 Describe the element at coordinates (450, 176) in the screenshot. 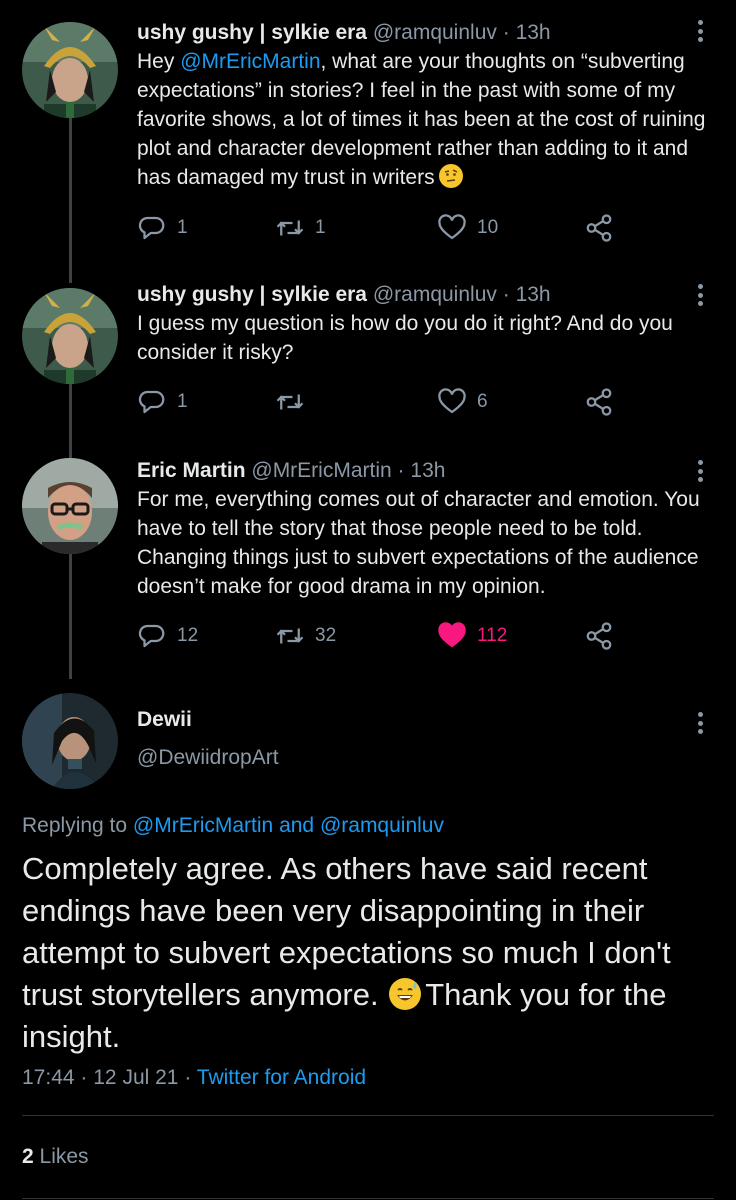

I see `face-with-raised-eyebrow-icon` at that location.